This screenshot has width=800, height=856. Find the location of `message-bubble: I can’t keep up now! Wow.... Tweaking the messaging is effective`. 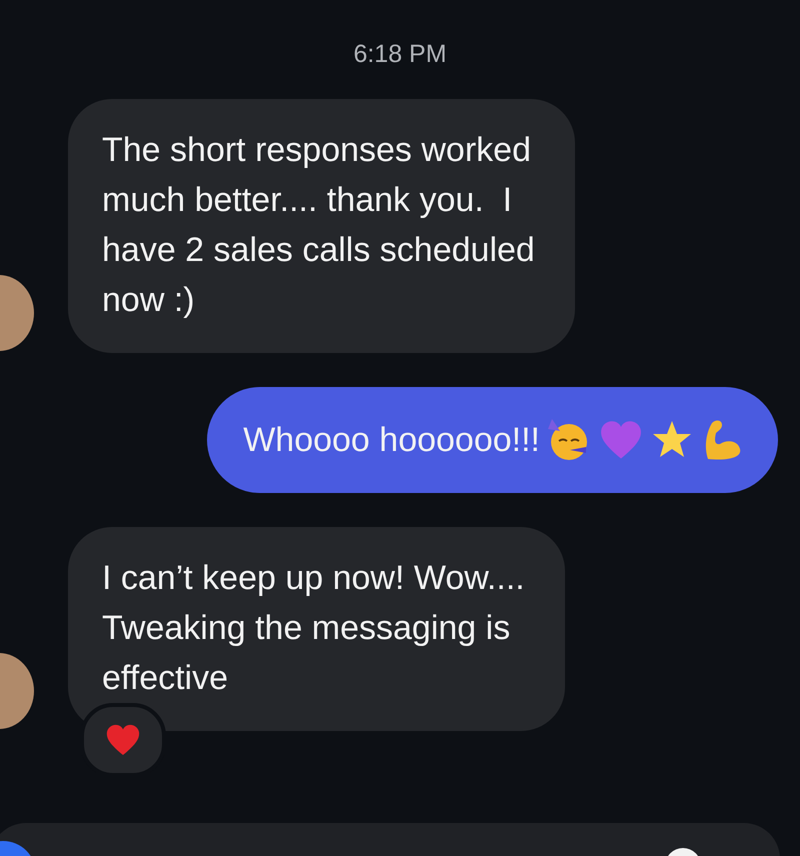

message-bubble: I can’t keep up now! Wow.... Tweaking the messaging is effective is located at coordinates (316, 629).